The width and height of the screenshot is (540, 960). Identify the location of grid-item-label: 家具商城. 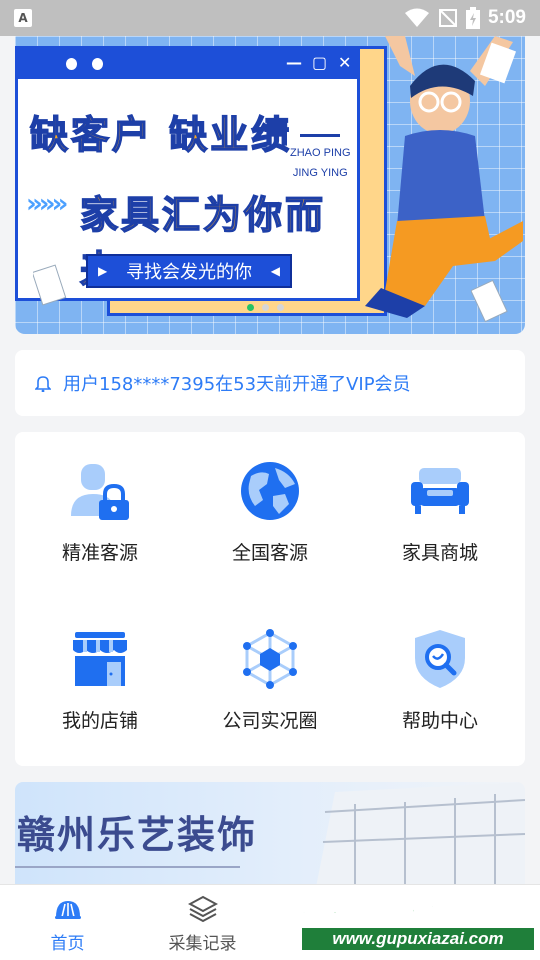
(439, 553).